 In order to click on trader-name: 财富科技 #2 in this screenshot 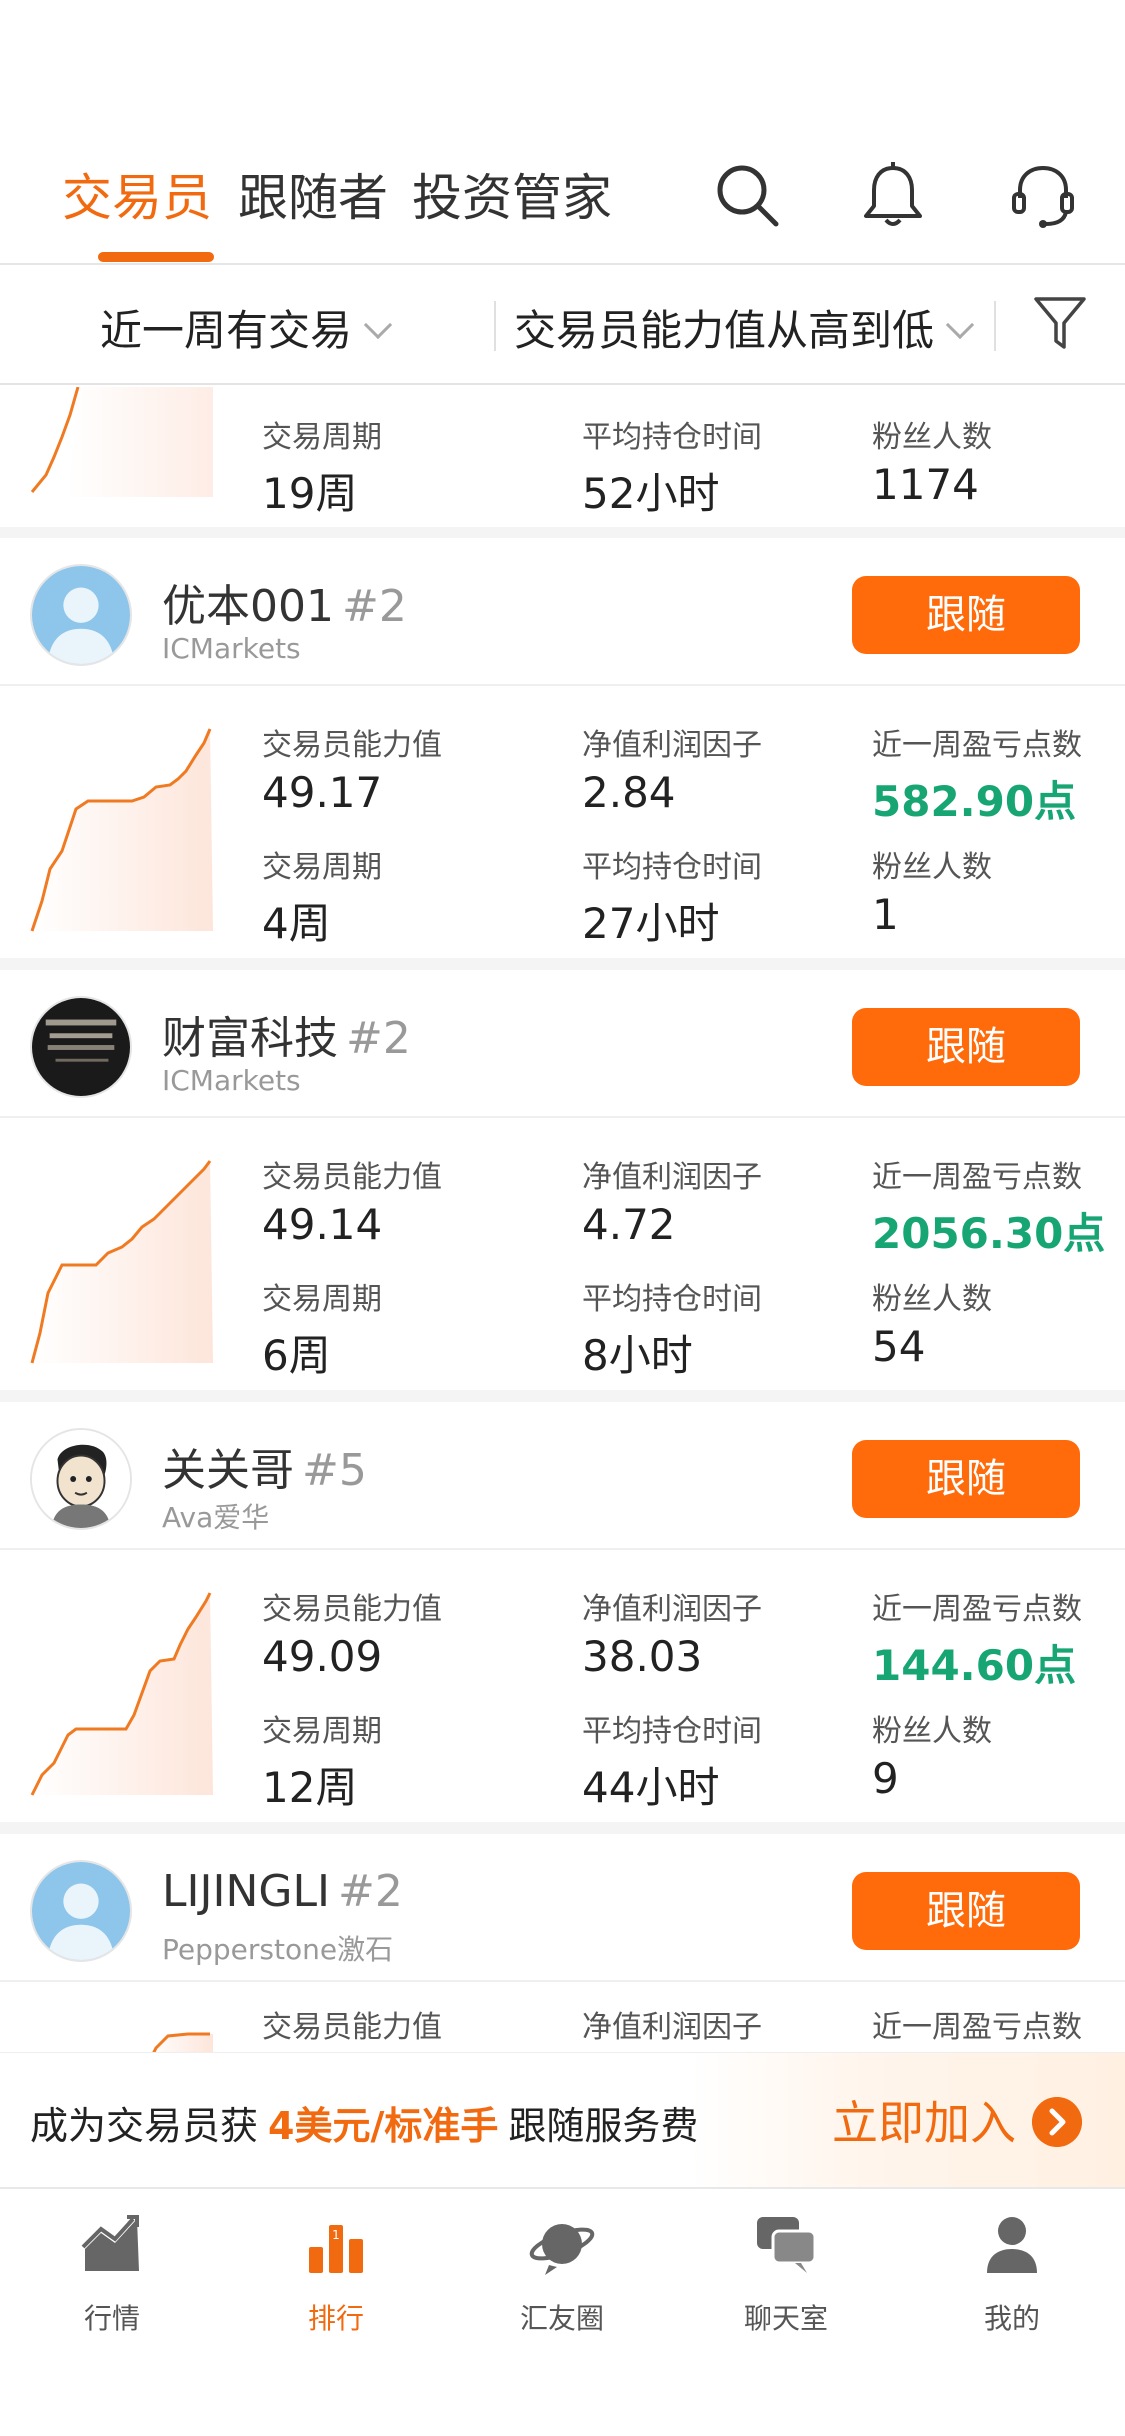, I will do `click(286, 1034)`.